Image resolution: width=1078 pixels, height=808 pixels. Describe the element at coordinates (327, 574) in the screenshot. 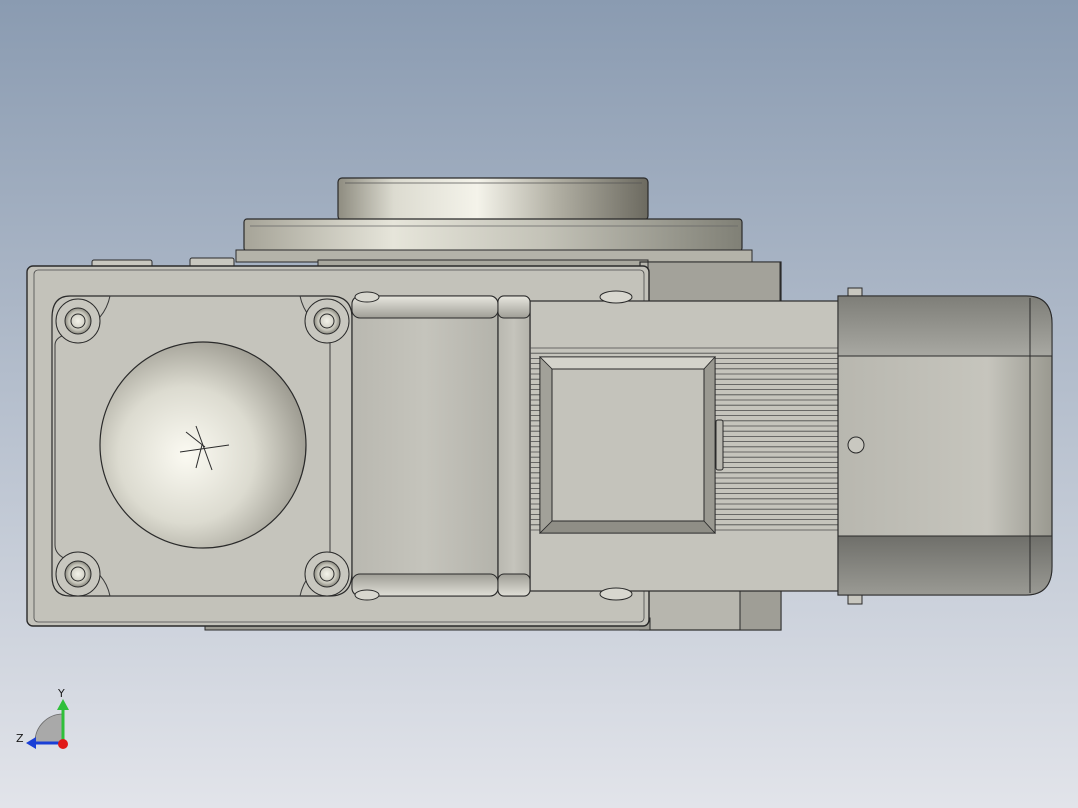

I see `bolt-bottom-right` at that location.